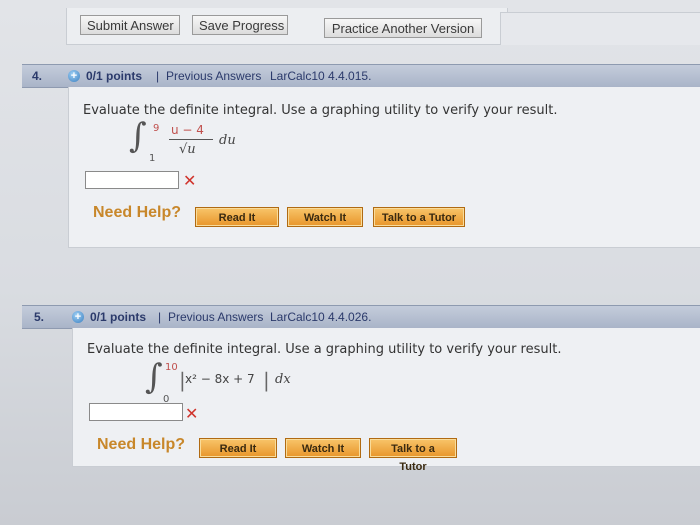 The width and height of the screenshot is (700, 525). What do you see at coordinates (600, 28) in the screenshot?
I see `toolbar-panel-right` at bounding box center [600, 28].